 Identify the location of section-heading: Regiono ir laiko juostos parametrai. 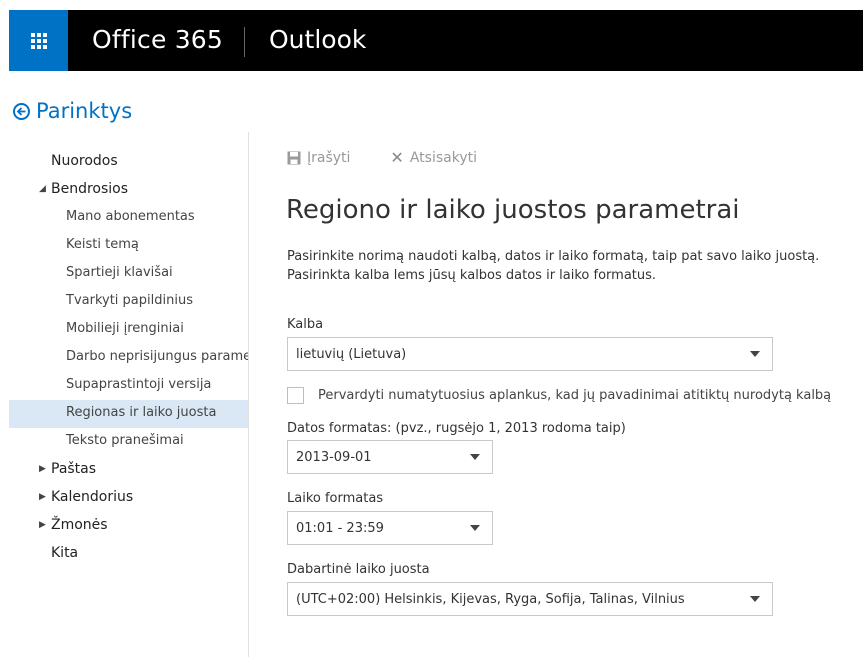
(513, 210).